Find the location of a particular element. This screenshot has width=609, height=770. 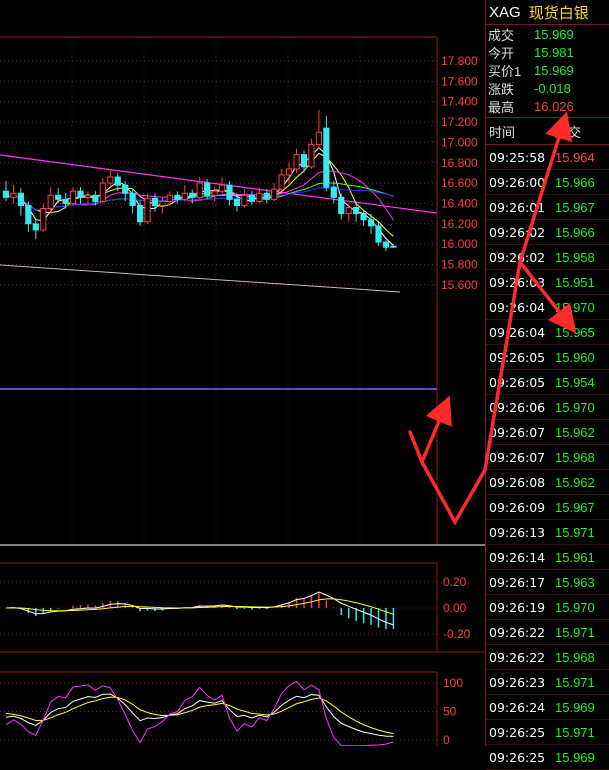

quote-label: 最高 is located at coordinates (501, 107).